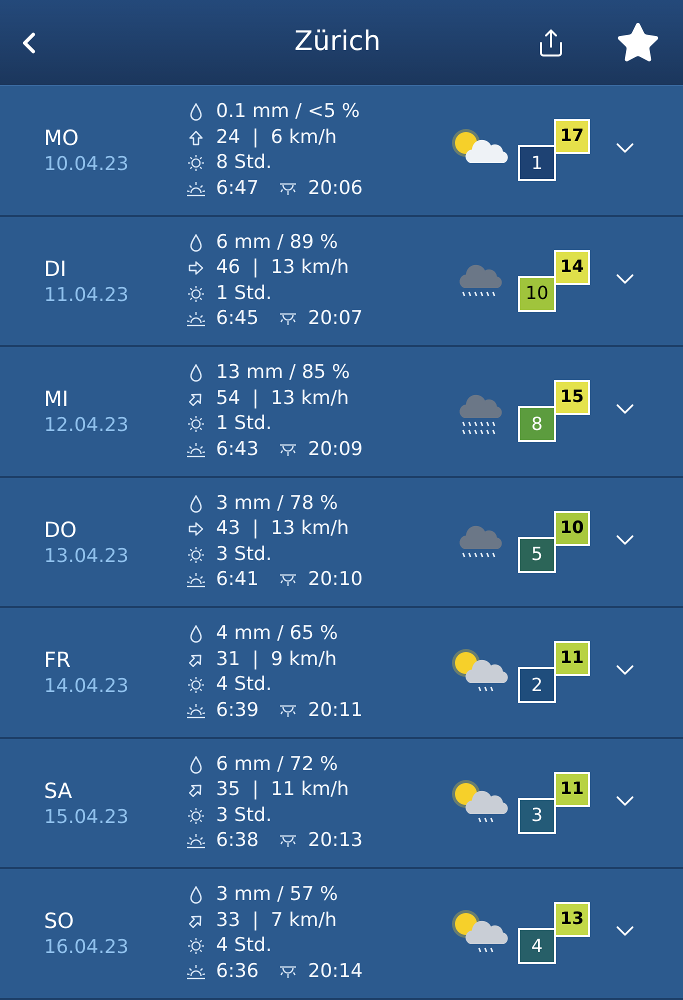 The width and height of the screenshot is (683, 1000). Describe the element at coordinates (87, 425) in the screenshot. I see `date: 12.04.23` at that location.